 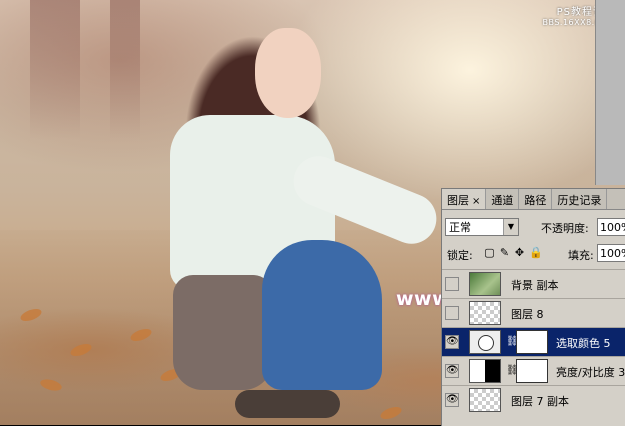 What do you see at coordinates (580, 199) in the screenshot?
I see `tab-history: 历史记录` at bounding box center [580, 199].